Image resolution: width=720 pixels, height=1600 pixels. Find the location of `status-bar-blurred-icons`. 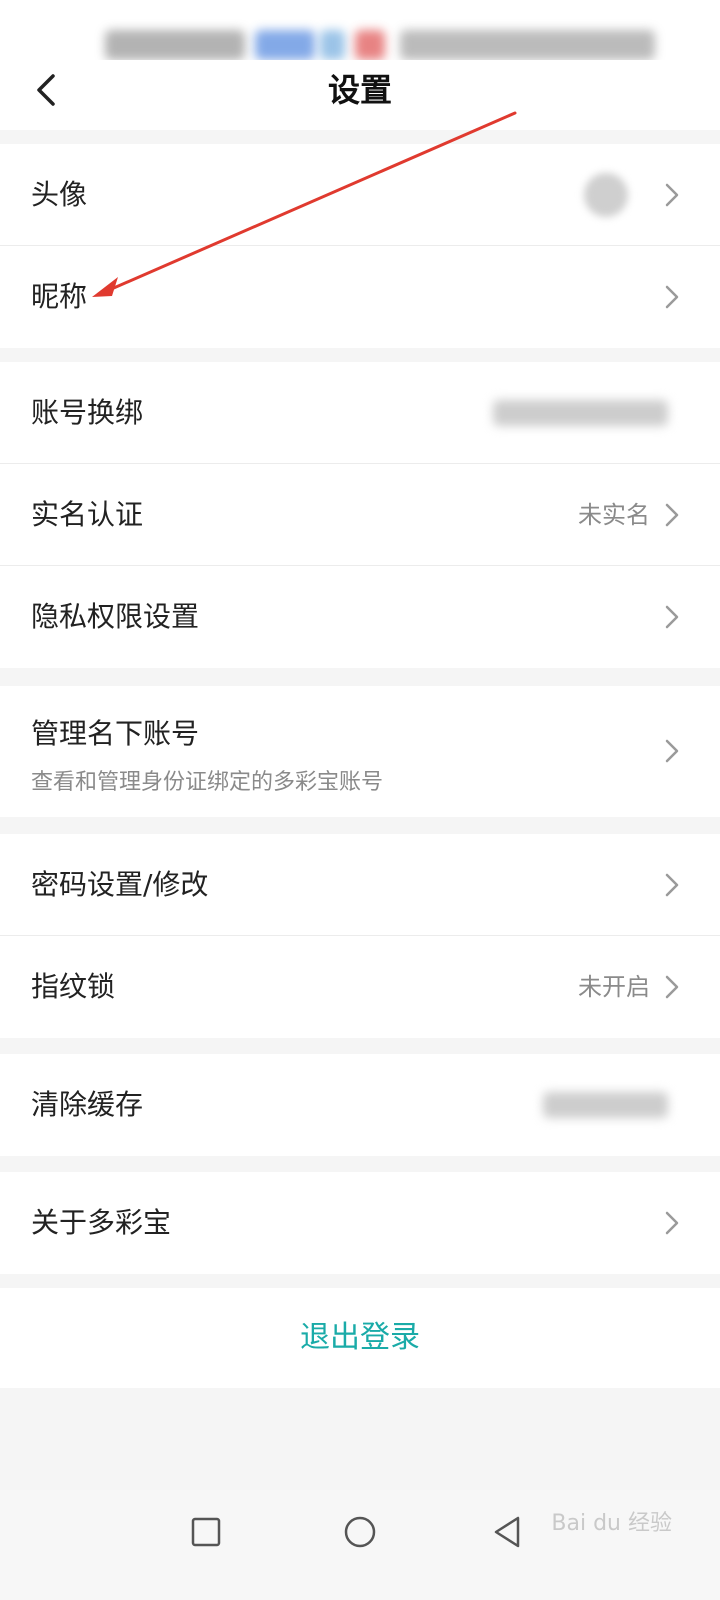

status-bar-blurred-icons is located at coordinates (285, 45).